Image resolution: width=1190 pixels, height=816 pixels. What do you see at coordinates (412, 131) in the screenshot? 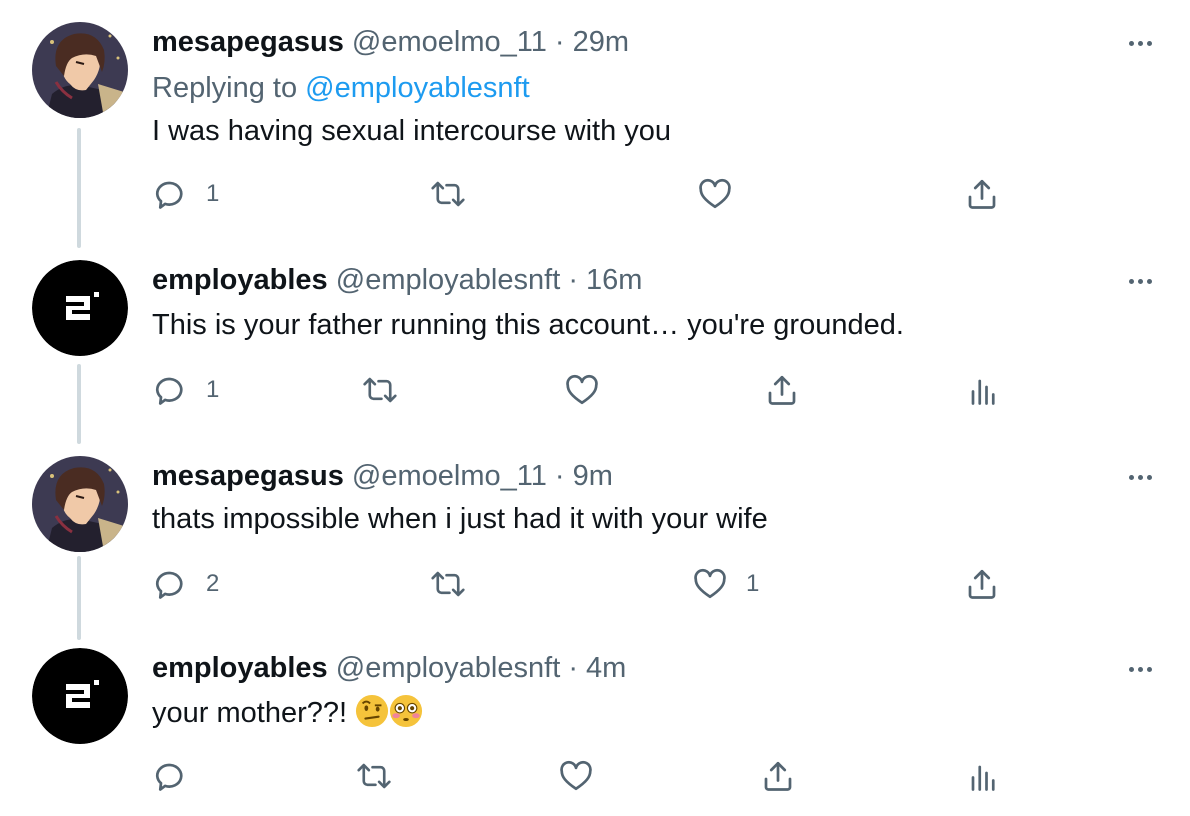
I see `tweet-text: I was having sexual intercourse with you` at bounding box center [412, 131].